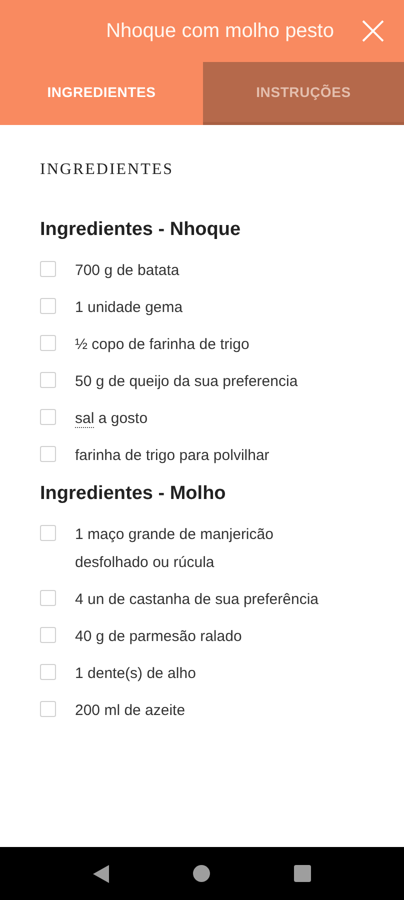 The height and width of the screenshot is (900, 404). What do you see at coordinates (303, 93) in the screenshot?
I see `tab: INSTRUÇÕES` at bounding box center [303, 93].